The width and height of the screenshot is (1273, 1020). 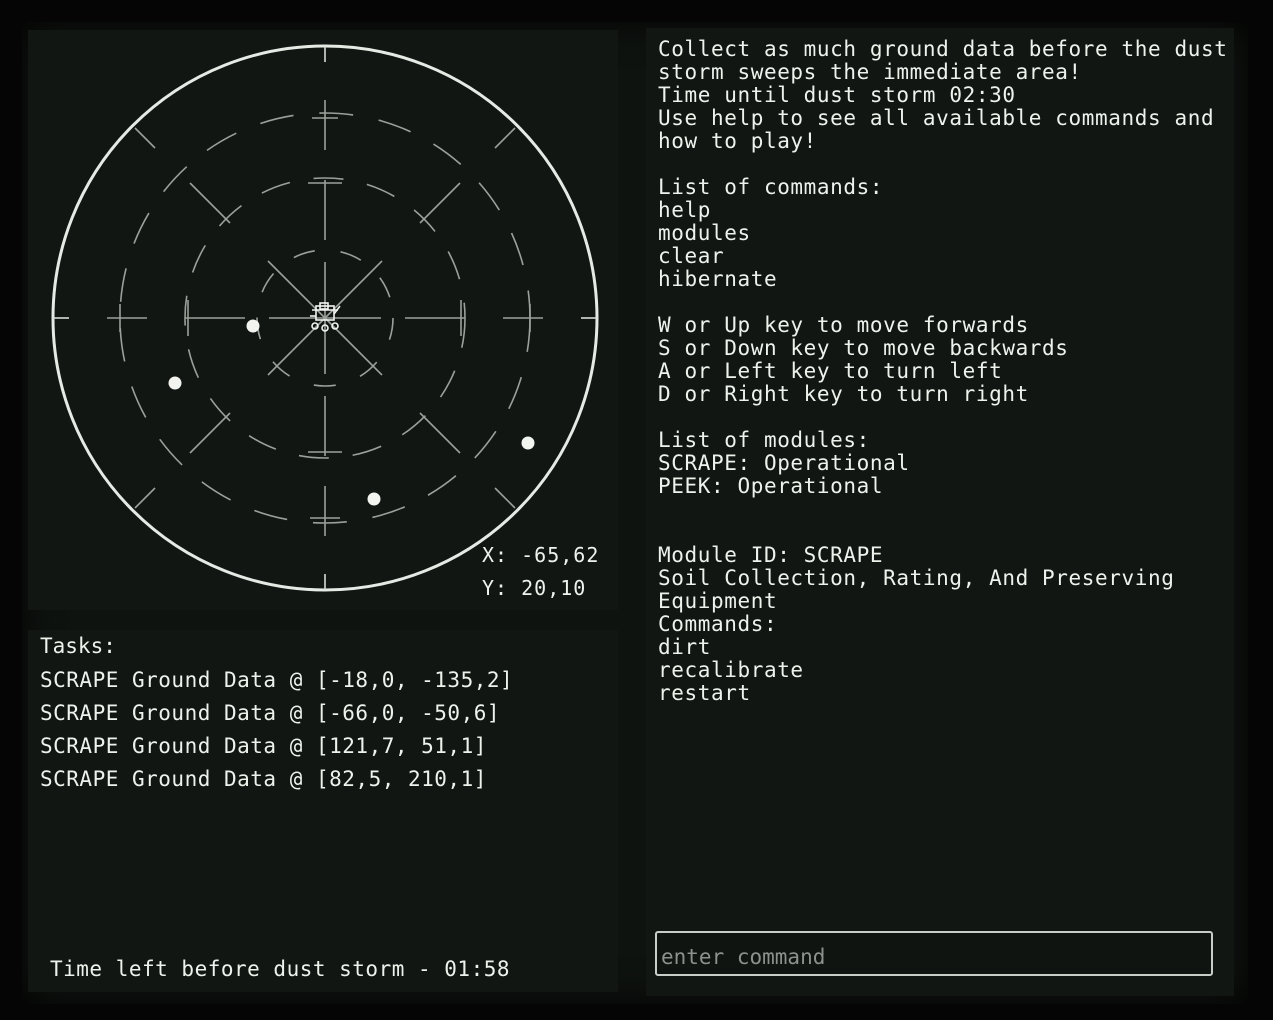 What do you see at coordinates (541, 555) in the screenshot?
I see `coordinate-x-readout: X: -65,62` at bounding box center [541, 555].